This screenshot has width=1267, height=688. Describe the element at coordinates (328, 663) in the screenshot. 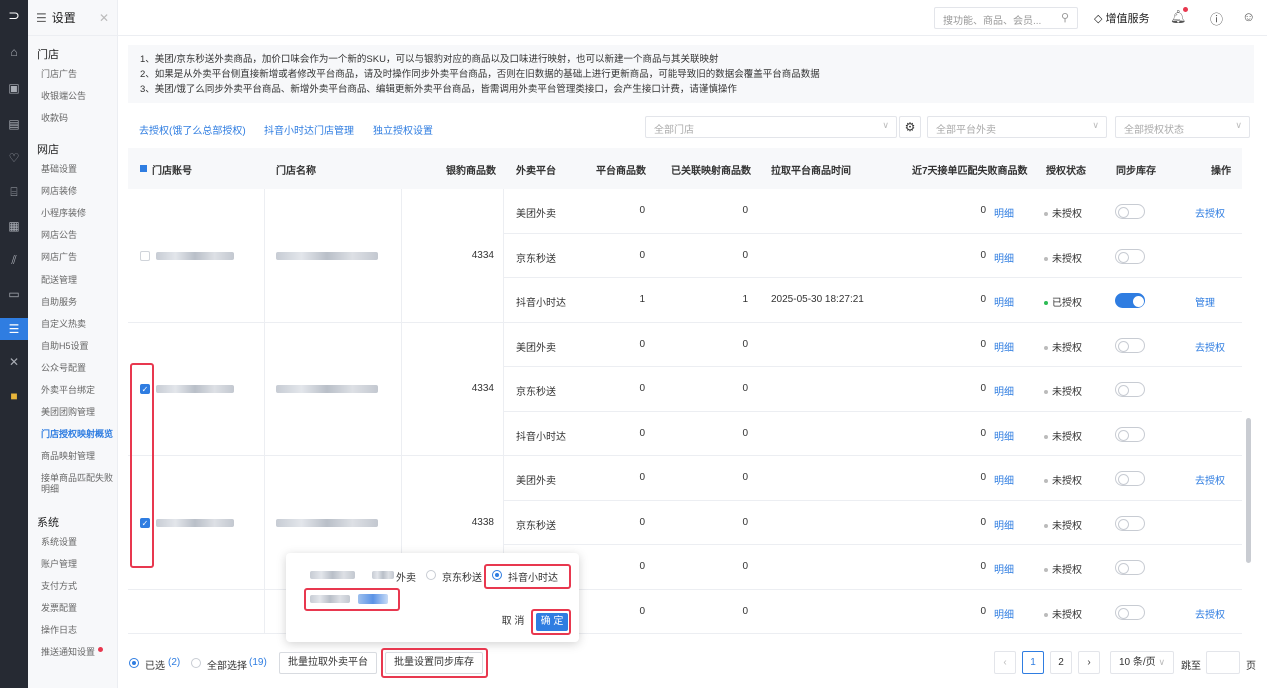

I see `batch-pull-button: 批量拉取外卖平台` at that location.